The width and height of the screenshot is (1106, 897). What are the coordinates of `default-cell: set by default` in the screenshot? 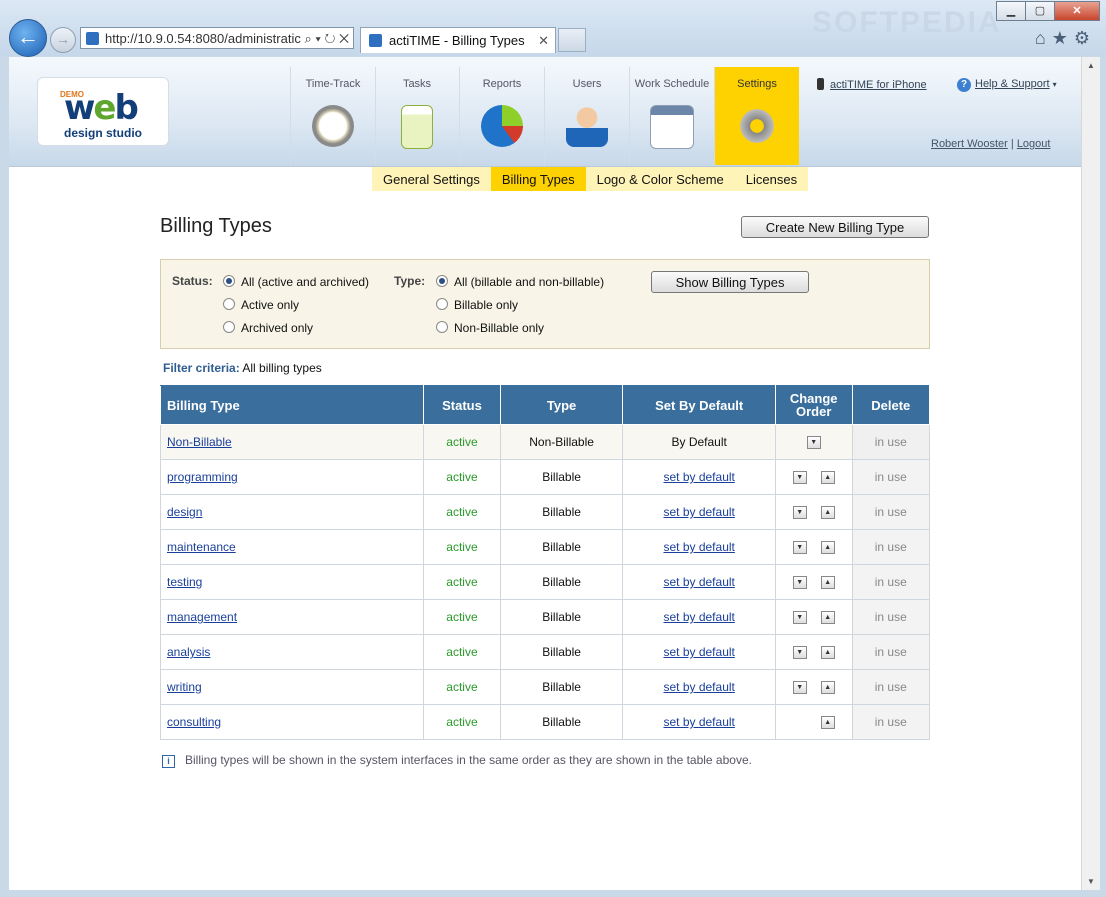 It's located at (699, 652).